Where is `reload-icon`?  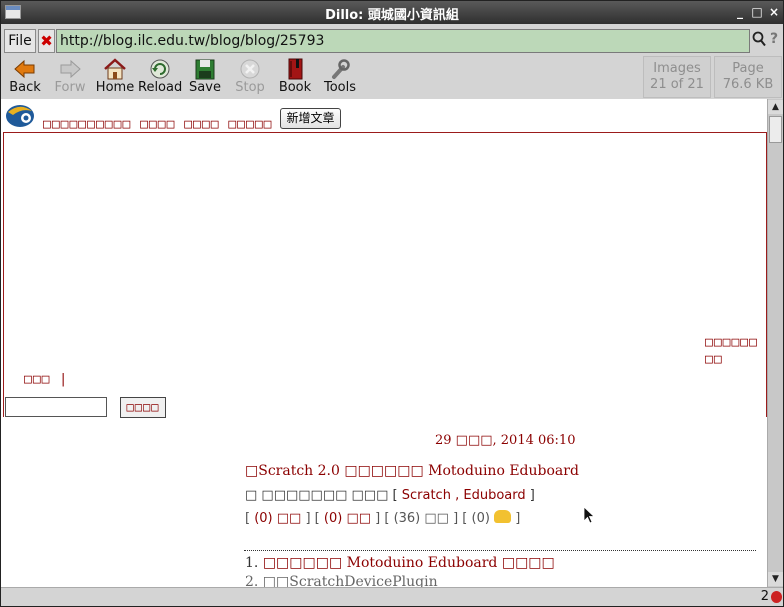
reload-icon is located at coordinates (160, 69).